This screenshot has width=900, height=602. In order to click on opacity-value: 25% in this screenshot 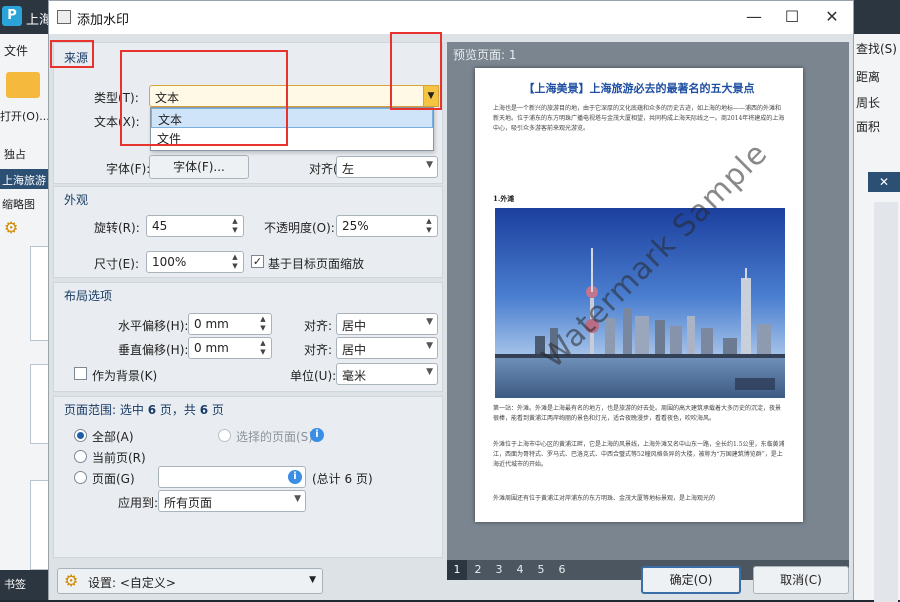, I will do `click(355, 226)`.